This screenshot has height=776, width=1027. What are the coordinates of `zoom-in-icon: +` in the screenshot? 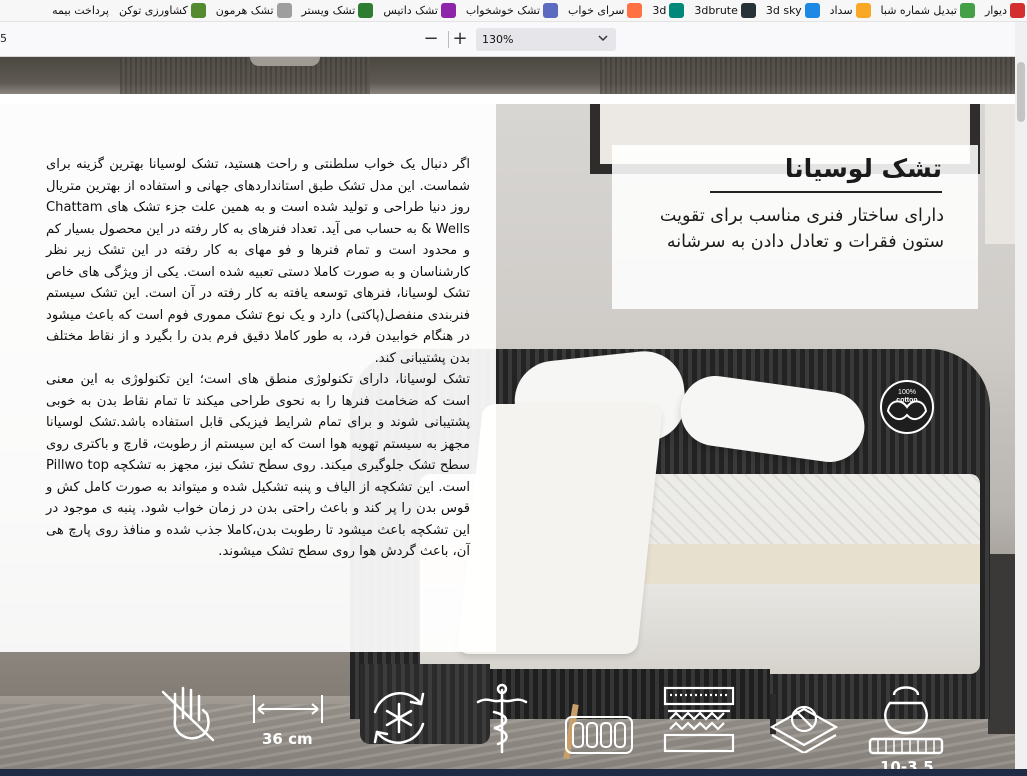 It's located at (460, 38).